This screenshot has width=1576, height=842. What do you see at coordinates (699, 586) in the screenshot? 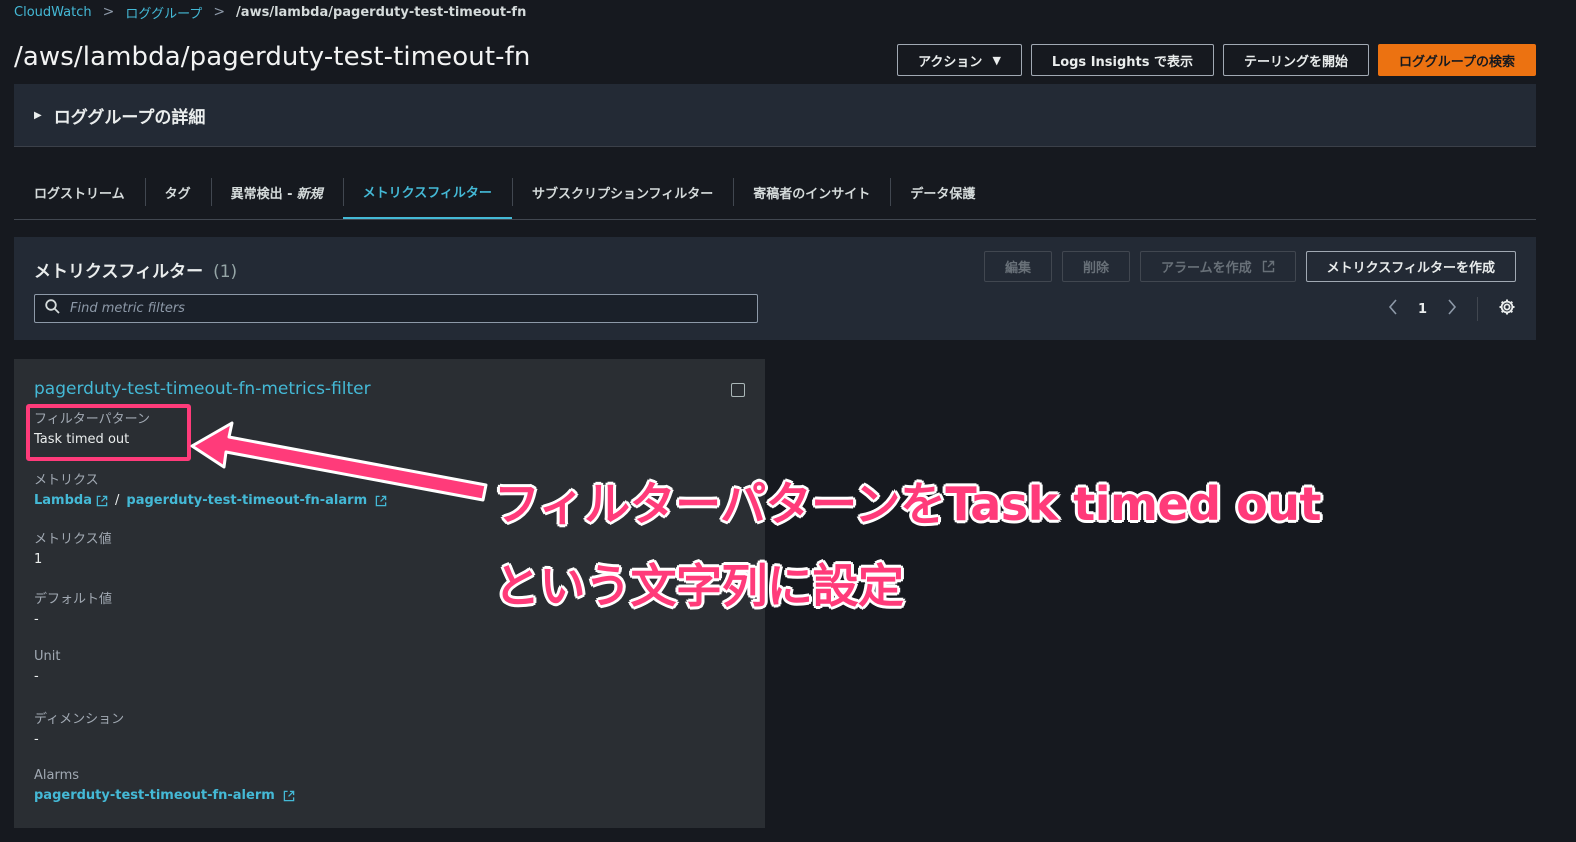
I see `annotation-line-2: という文字列に設定` at bounding box center [699, 586].